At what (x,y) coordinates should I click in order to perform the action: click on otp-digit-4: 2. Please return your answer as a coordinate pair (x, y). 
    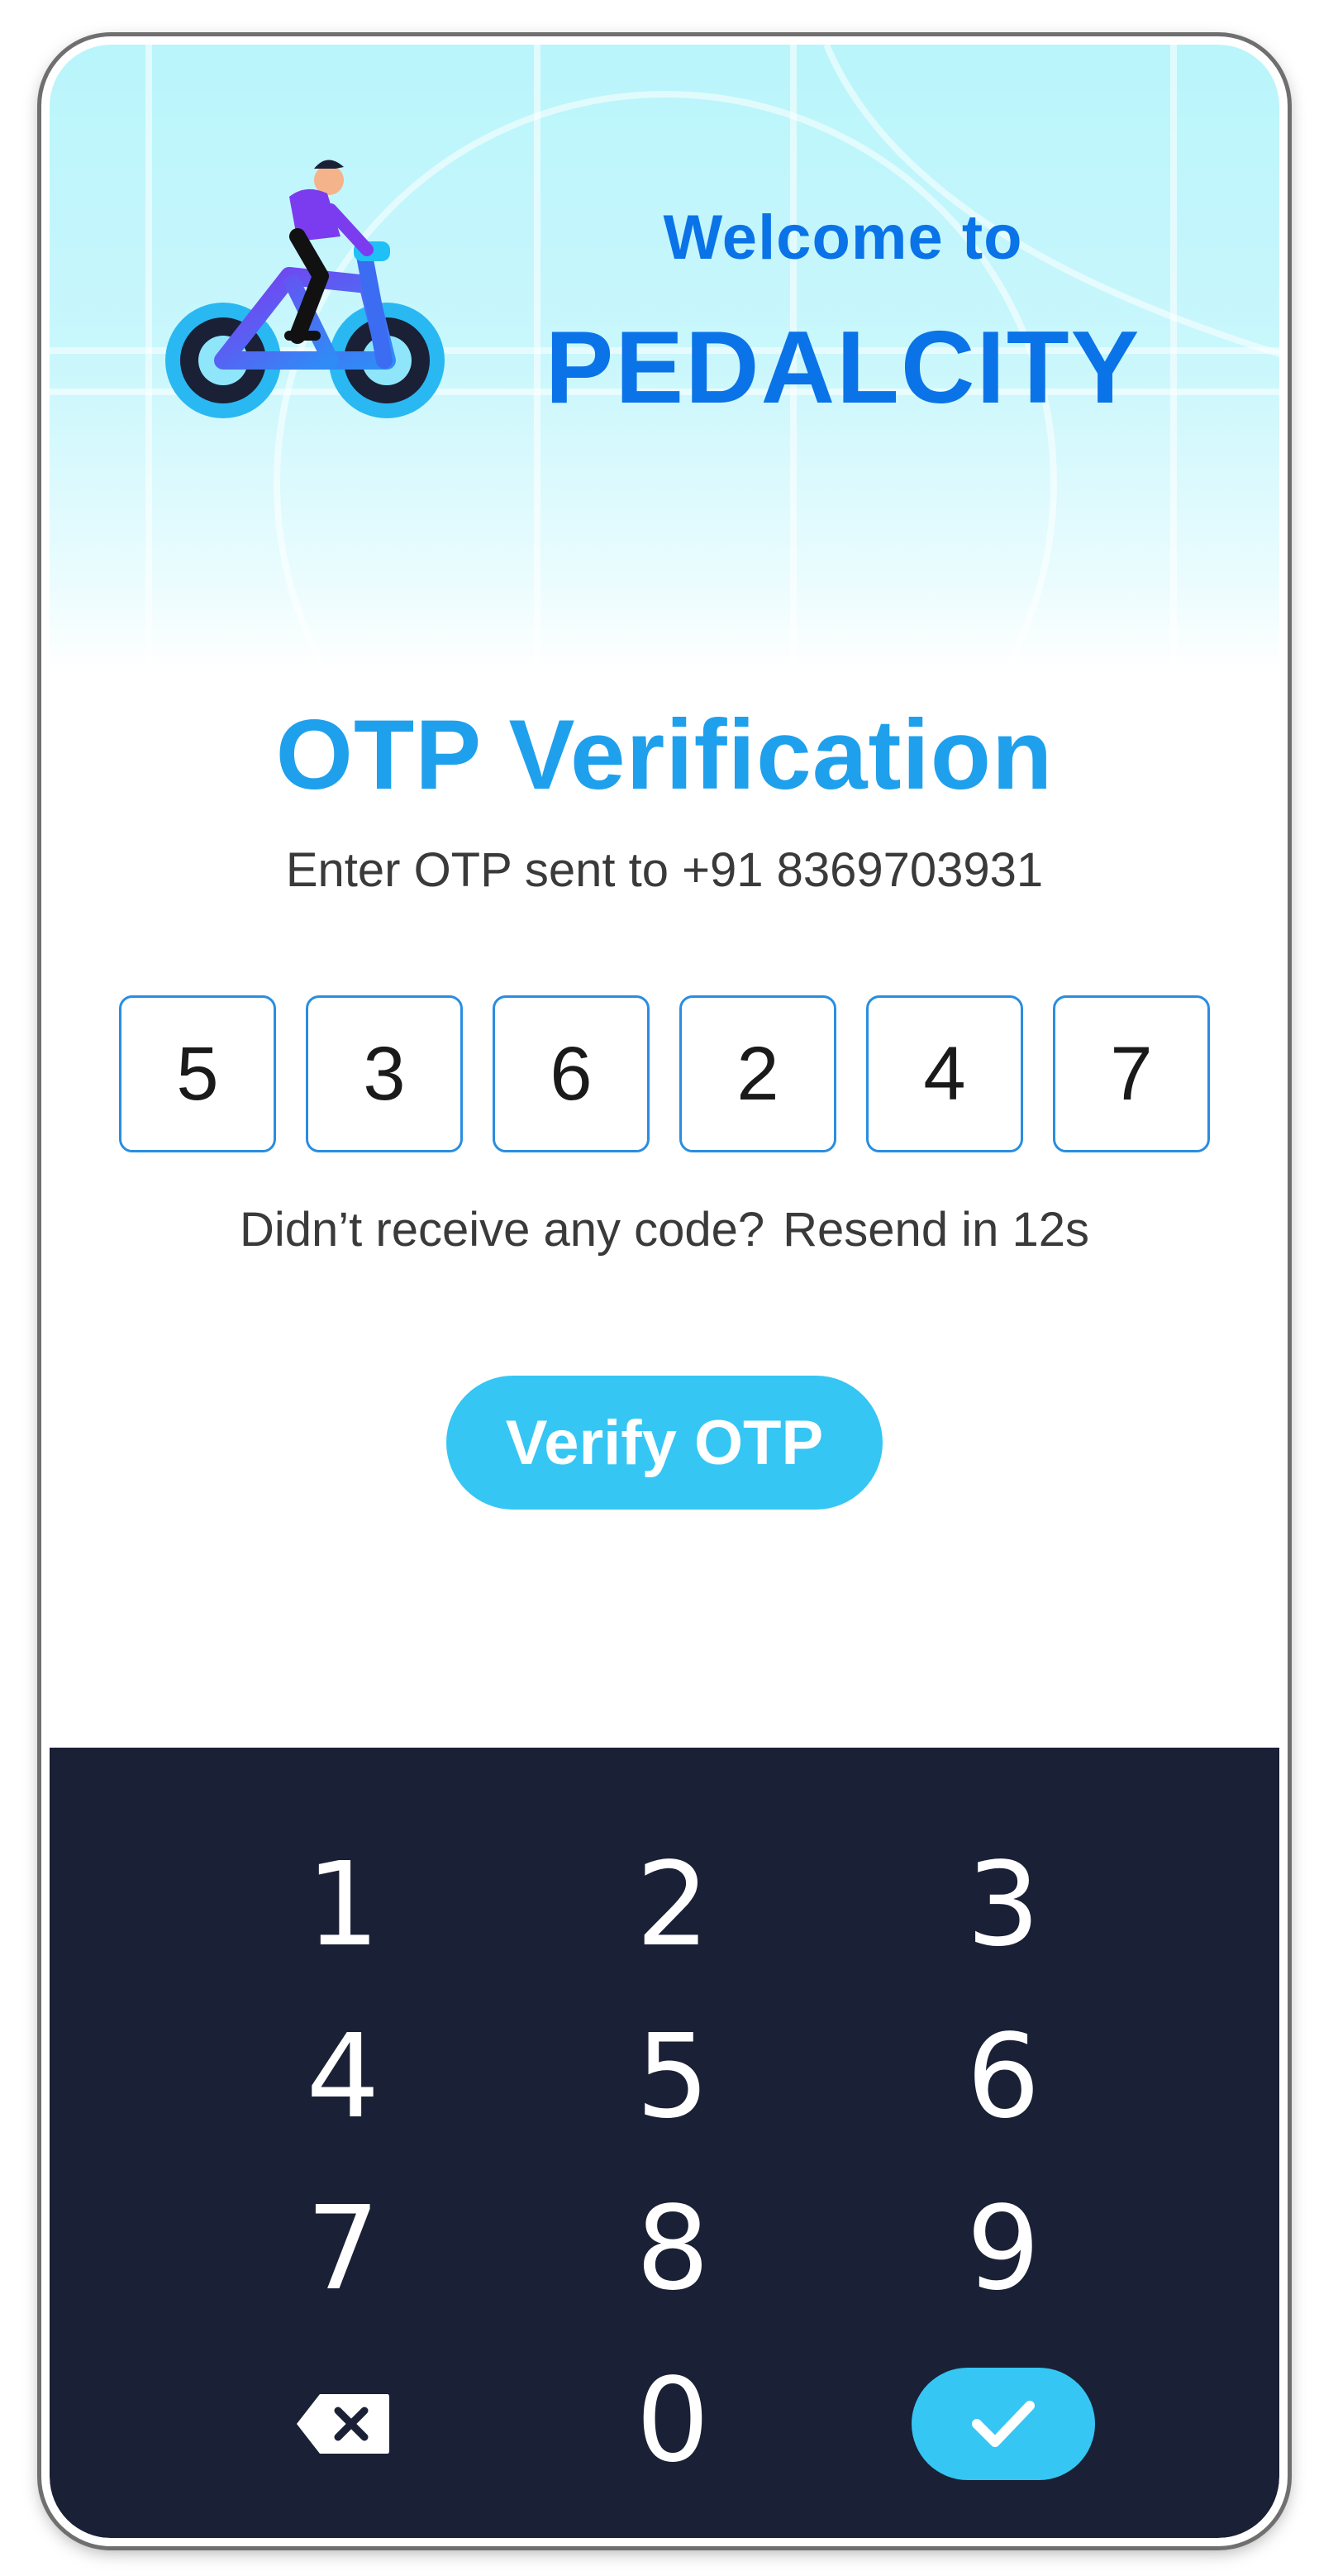
    Looking at the image, I should click on (757, 1073).